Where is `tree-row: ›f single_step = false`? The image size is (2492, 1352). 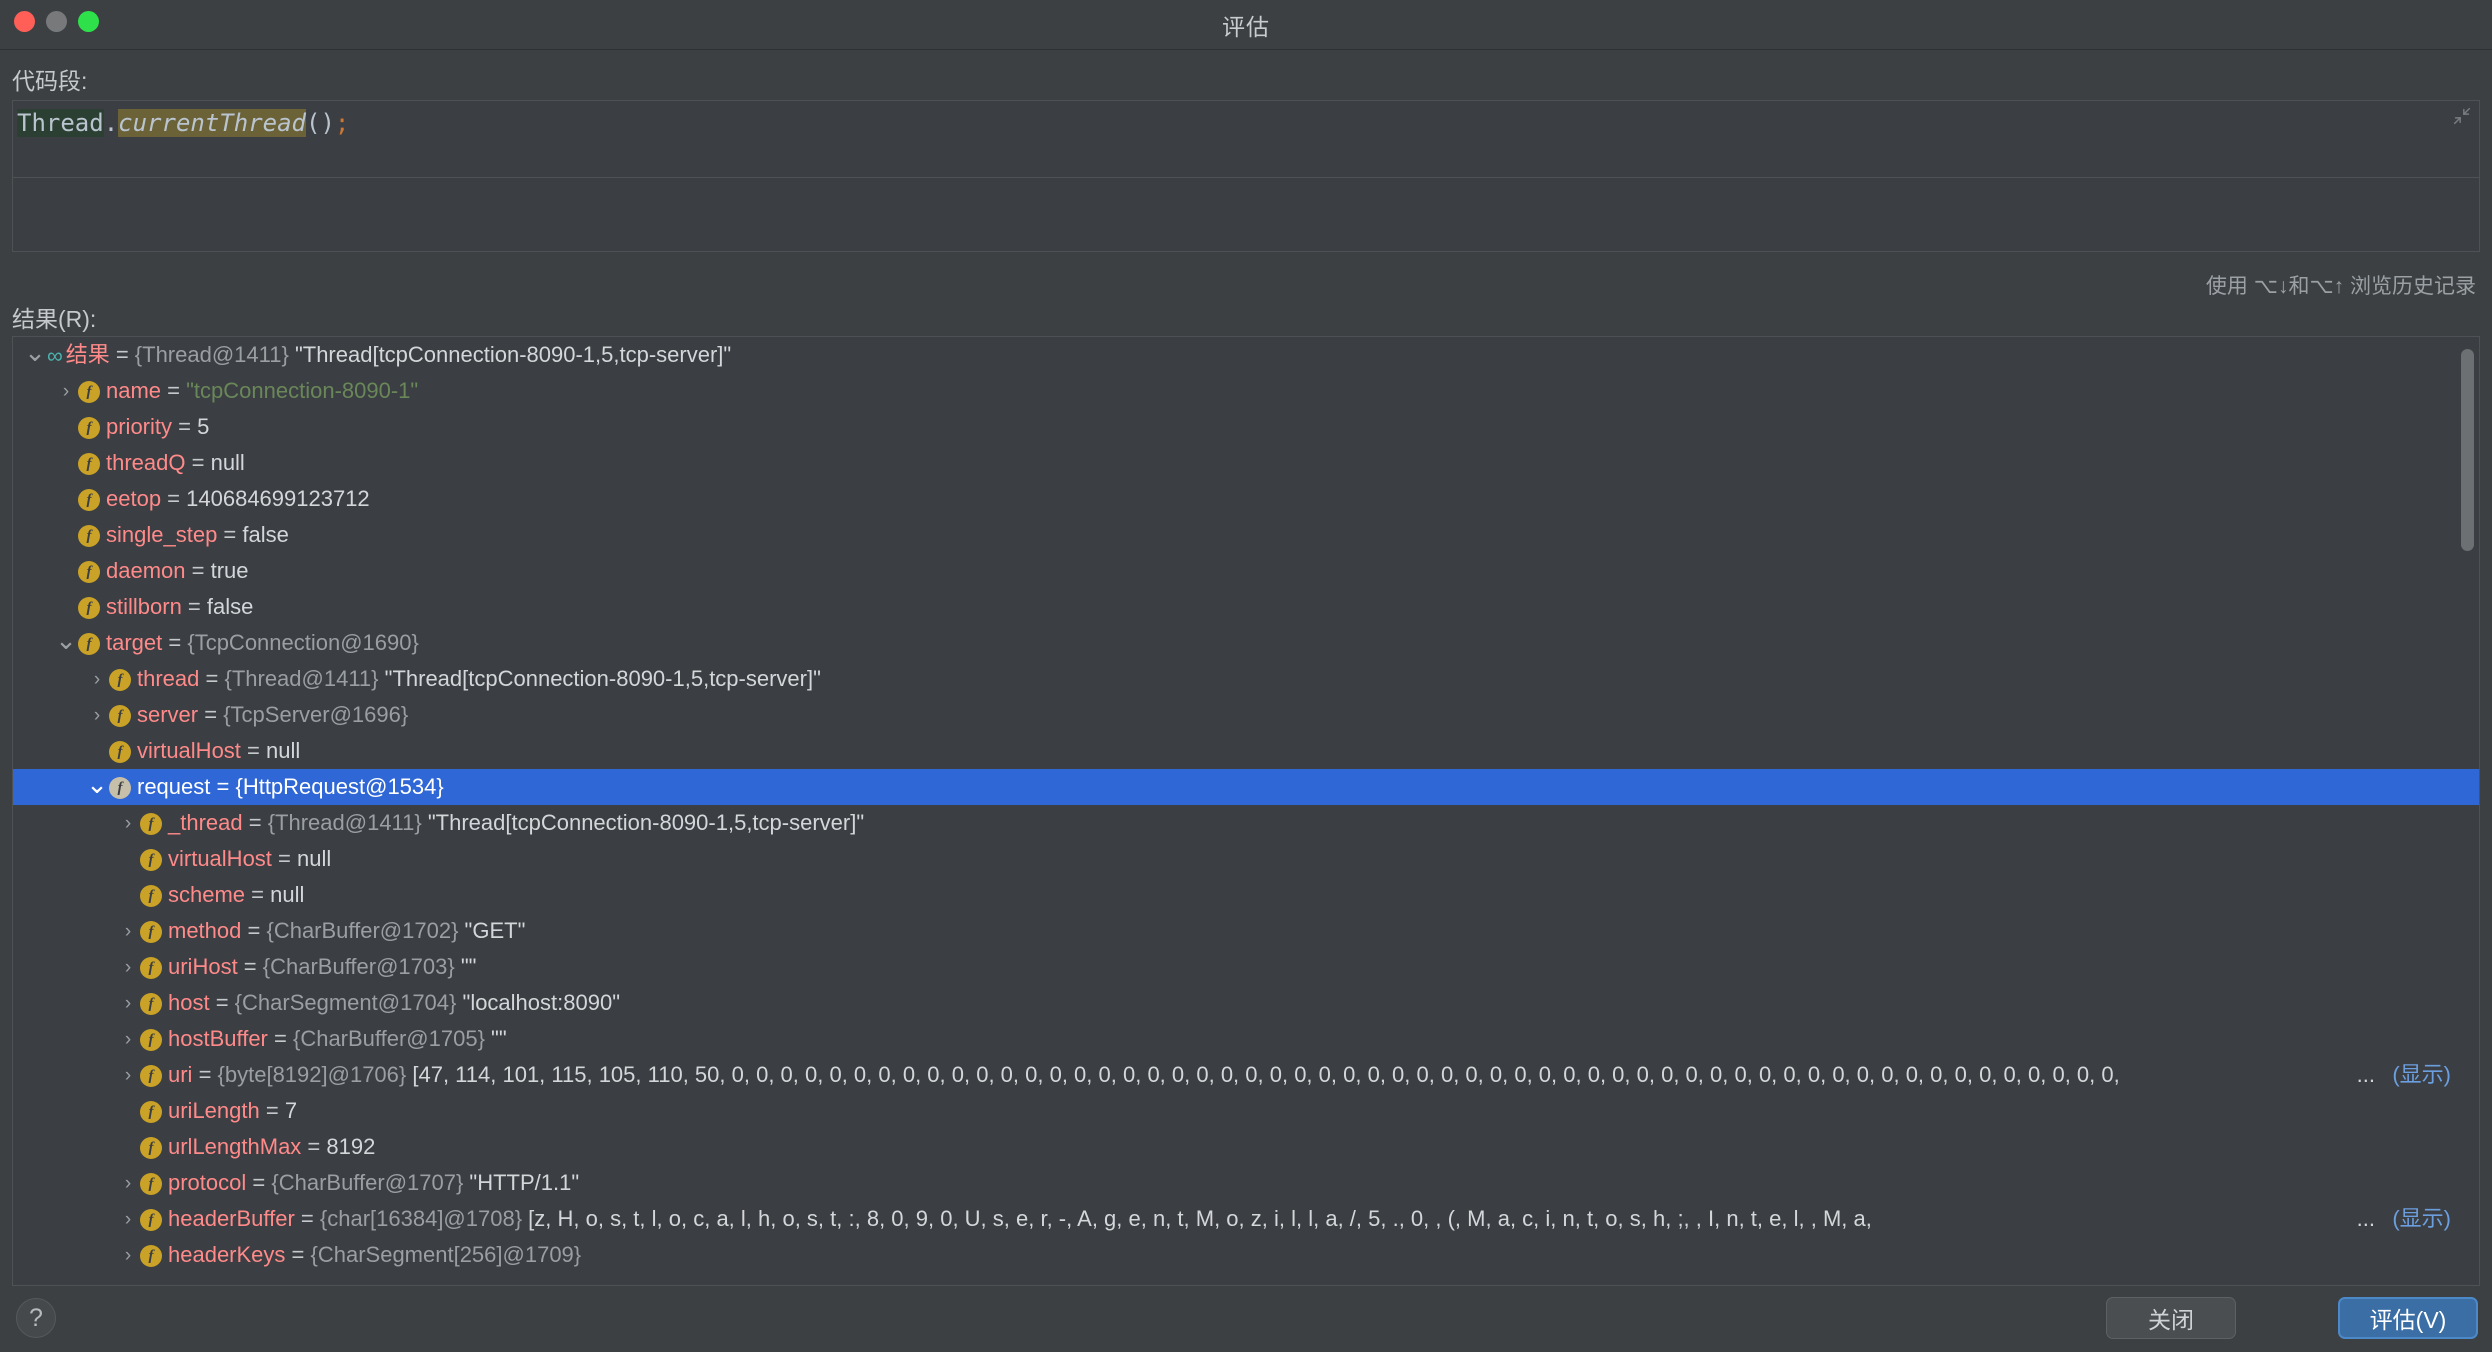
tree-row: ›f single_step = false is located at coordinates (1246, 535).